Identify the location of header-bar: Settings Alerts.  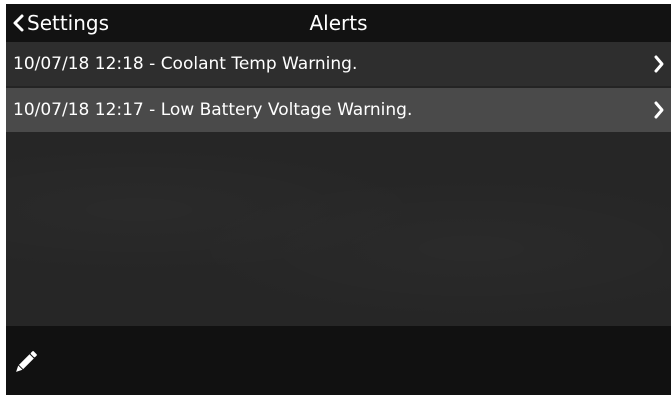
(338, 23).